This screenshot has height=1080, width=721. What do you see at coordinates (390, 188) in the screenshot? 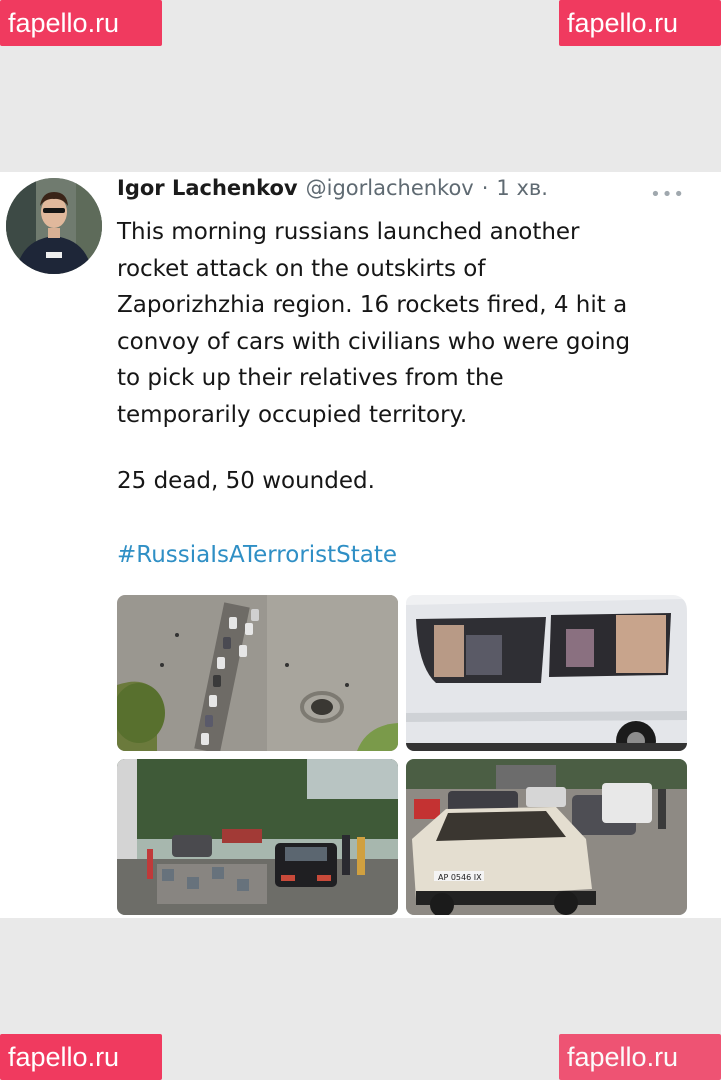
I see `author-handle: @igorlachenkov` at bounding box center [390, 188].